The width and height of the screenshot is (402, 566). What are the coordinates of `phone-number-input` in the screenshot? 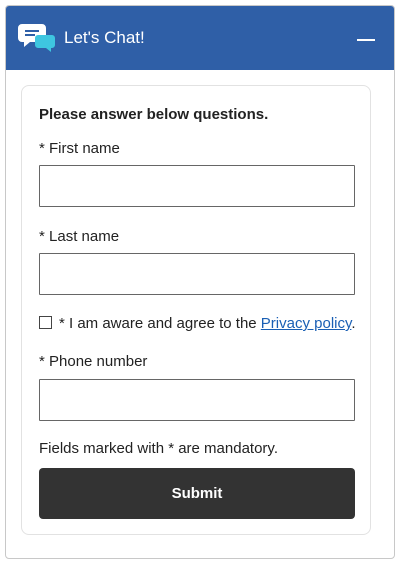 It's located at (197, 400).